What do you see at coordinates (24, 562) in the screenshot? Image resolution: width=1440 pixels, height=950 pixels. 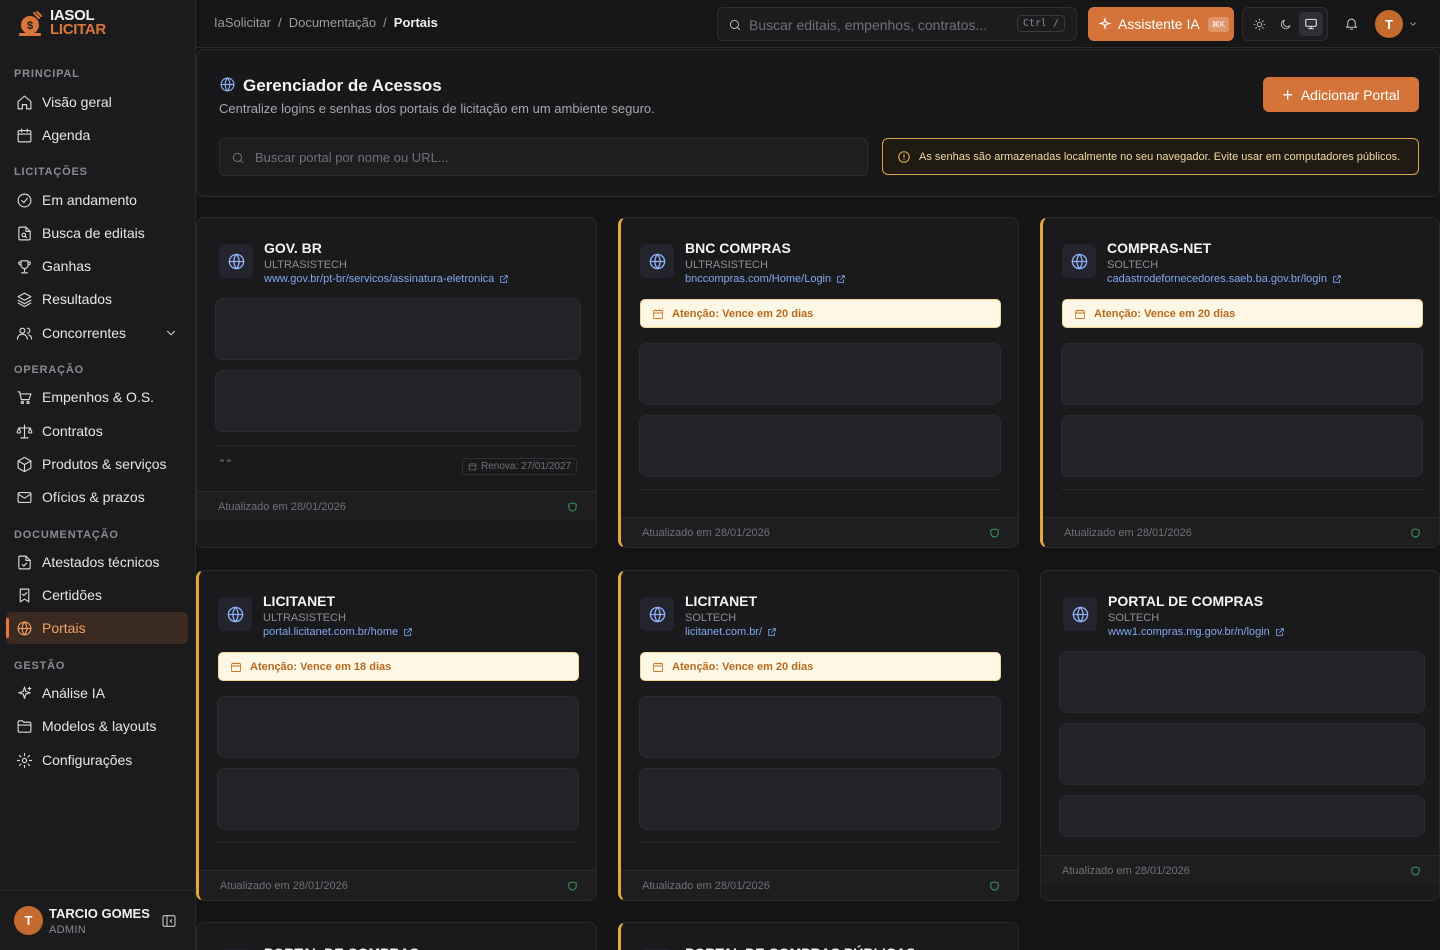 I see `file-check-icon` at bounding box center [24, 562].